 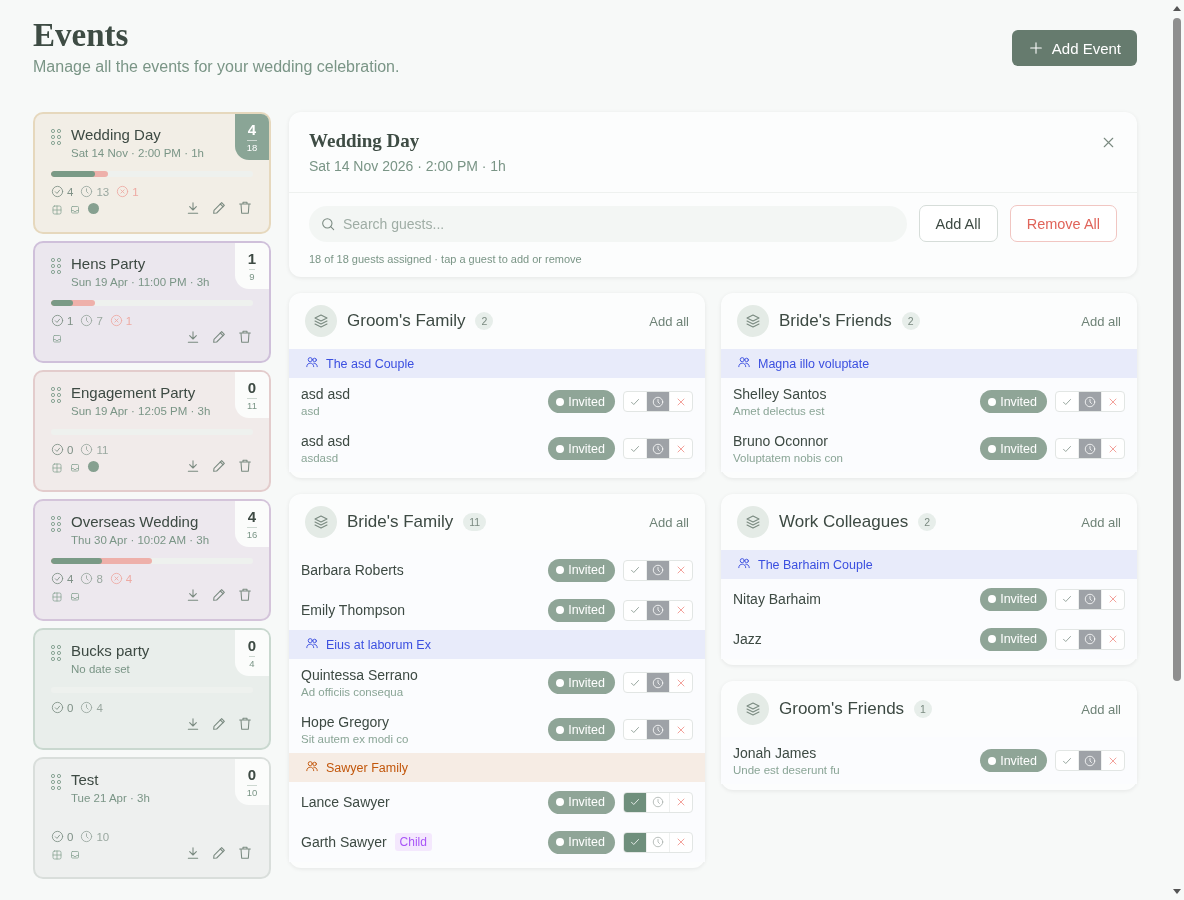 I want to click on event-card: Wedding Day Sat 14 Nov · 2:00 PM · 1h 4 18 4 13 1, so click(x=152, y=173).